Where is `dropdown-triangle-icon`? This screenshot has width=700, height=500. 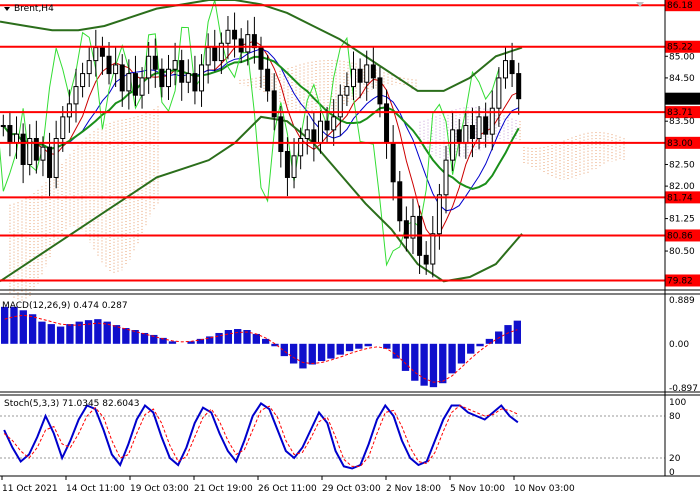
dropdown-triangle-icon is located at coordinates (7, 9).